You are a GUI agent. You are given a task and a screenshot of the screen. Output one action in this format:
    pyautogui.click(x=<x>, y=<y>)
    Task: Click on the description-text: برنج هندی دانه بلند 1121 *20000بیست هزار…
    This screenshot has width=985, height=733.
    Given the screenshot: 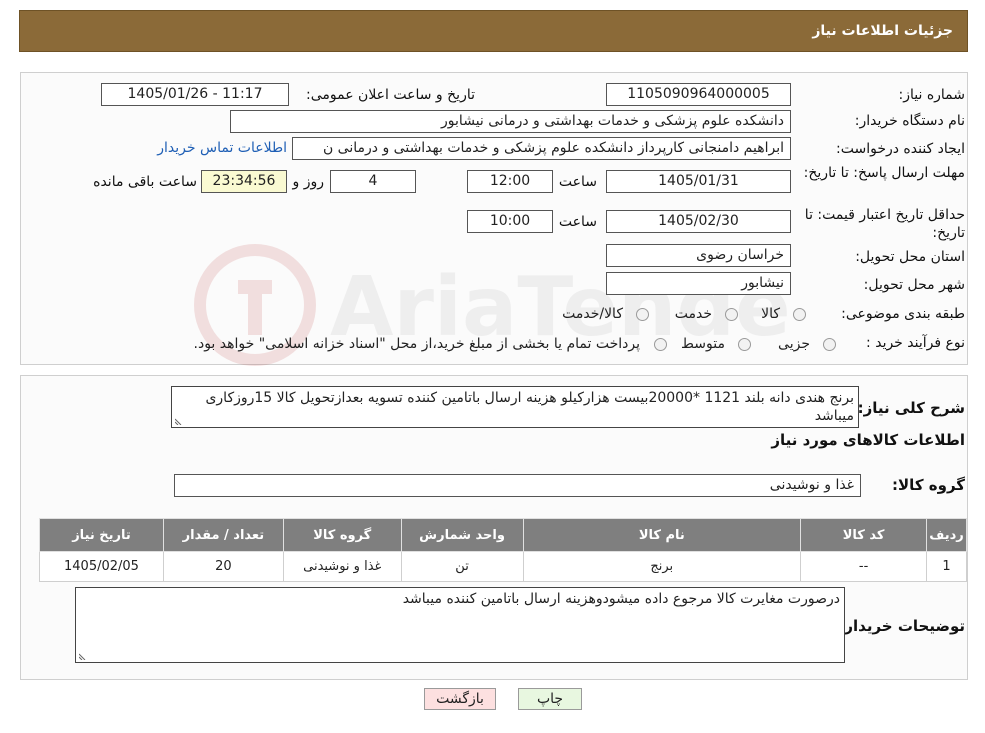 What is the action you would take?
    pyautogui.click(x=529, y=407)
    